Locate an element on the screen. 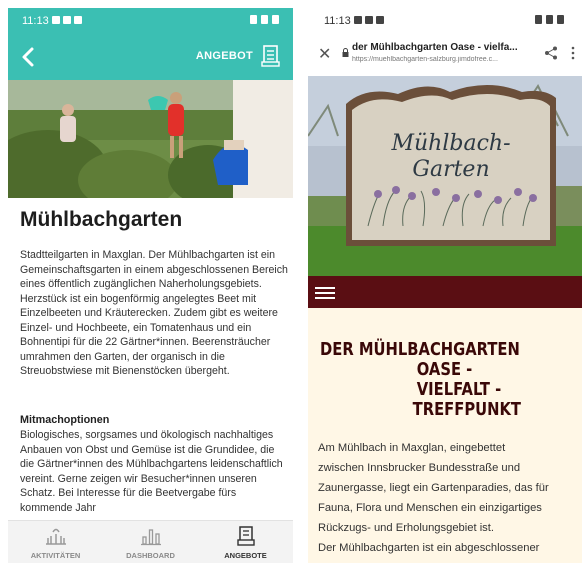 The height and width of the screenshot is (563, 582). body-line: Rückzugs- und Erholungsgebiet ist. is located at coordinates (406, 528).